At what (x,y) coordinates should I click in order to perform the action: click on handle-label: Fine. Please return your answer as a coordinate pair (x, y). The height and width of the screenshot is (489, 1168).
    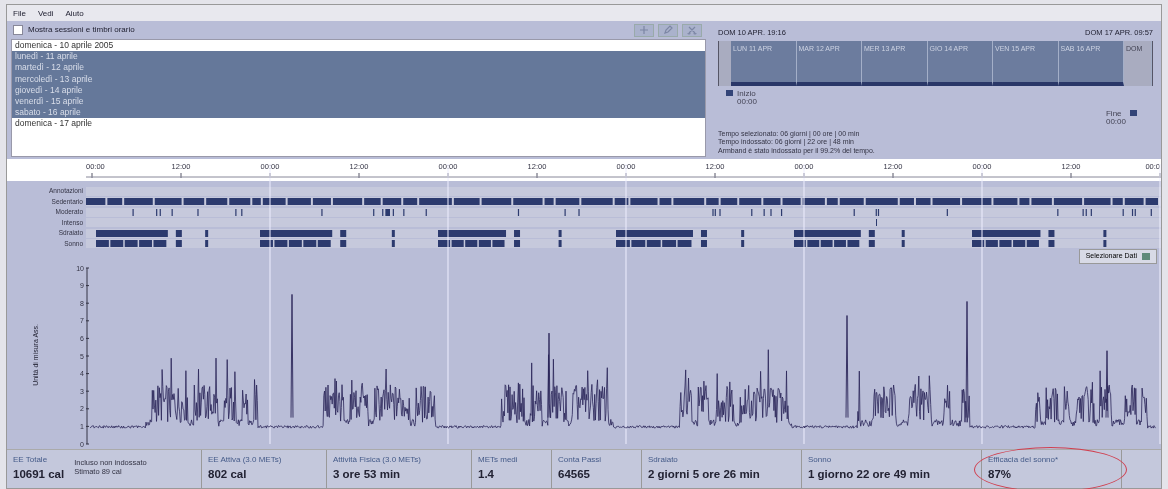
    Looking at the image, I should click on (1114, 113).